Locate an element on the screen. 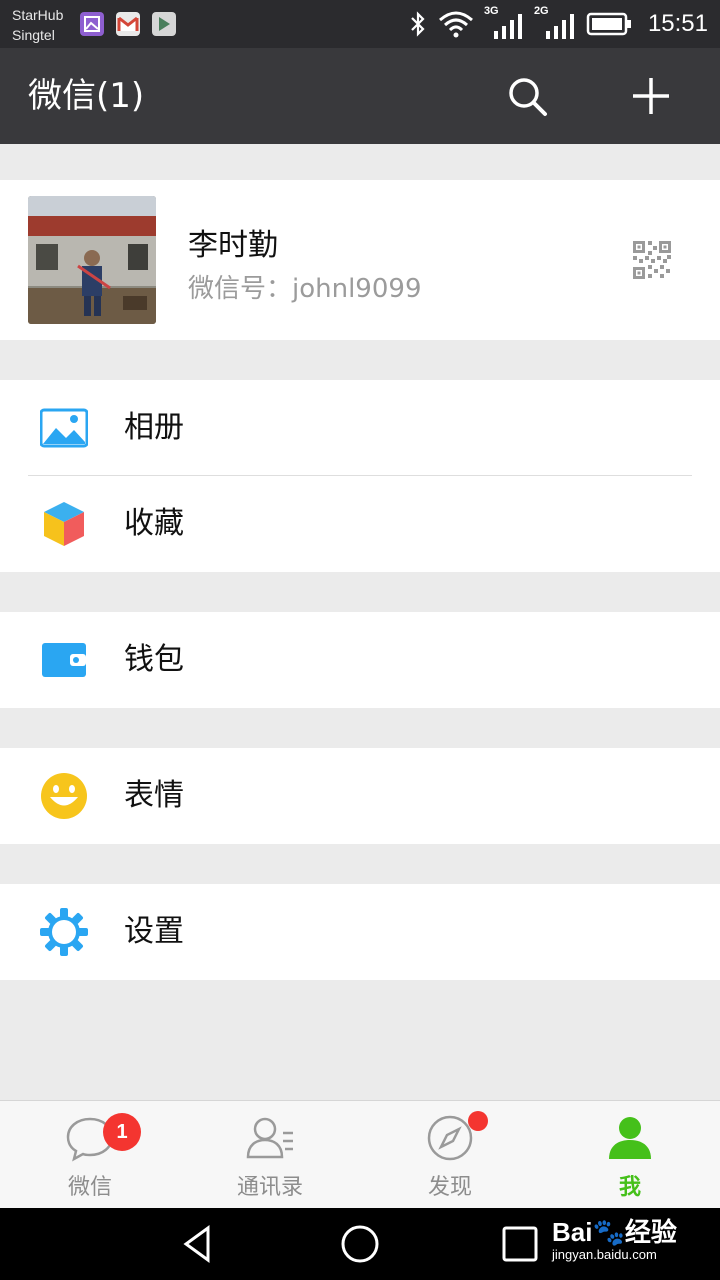 The height and width of the screenshot is (1280, 720). bottom-tab-bar: 1 微信 通讯录 发现 我 is located at coordinates (360, 1154).